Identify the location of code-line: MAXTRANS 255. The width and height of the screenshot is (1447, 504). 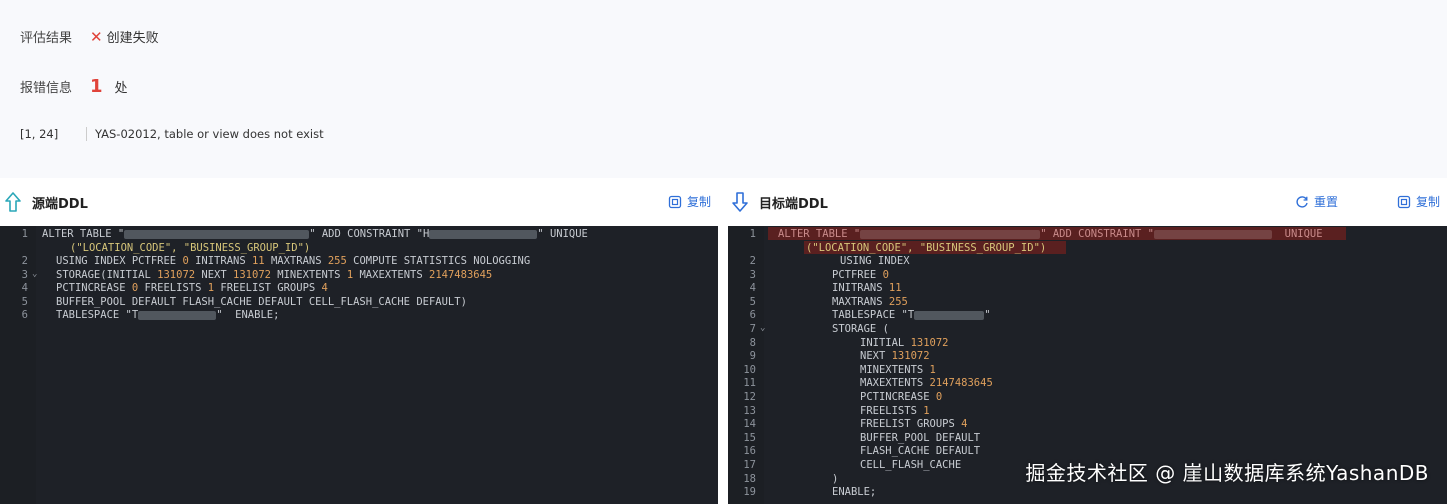
(870, 301).